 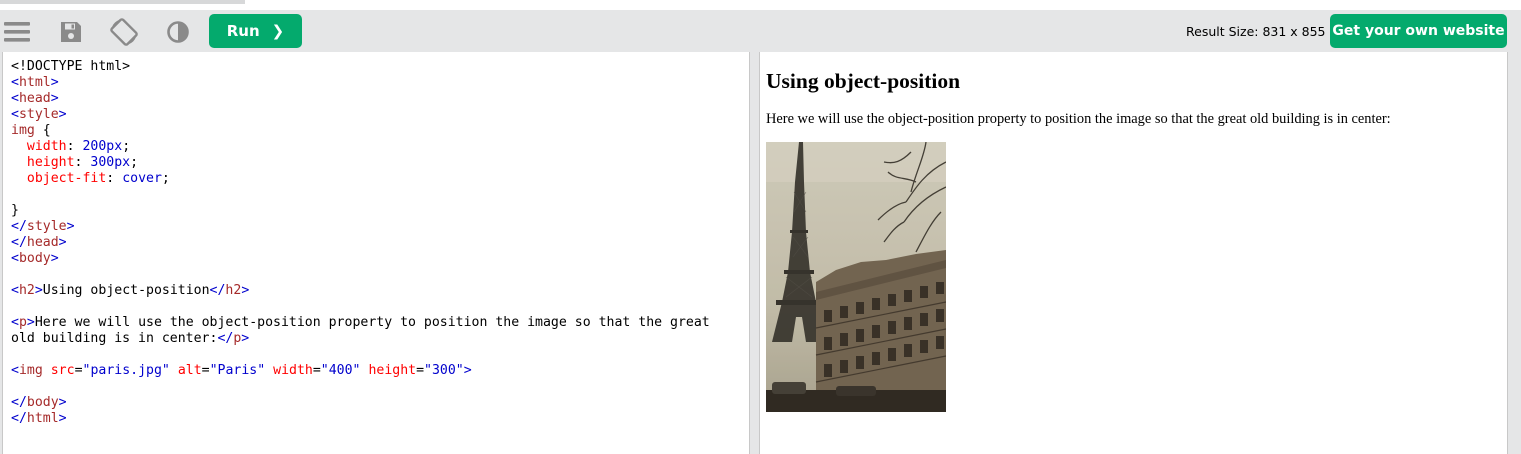 I want to click on code-line: }, so click(x=360, y=211).